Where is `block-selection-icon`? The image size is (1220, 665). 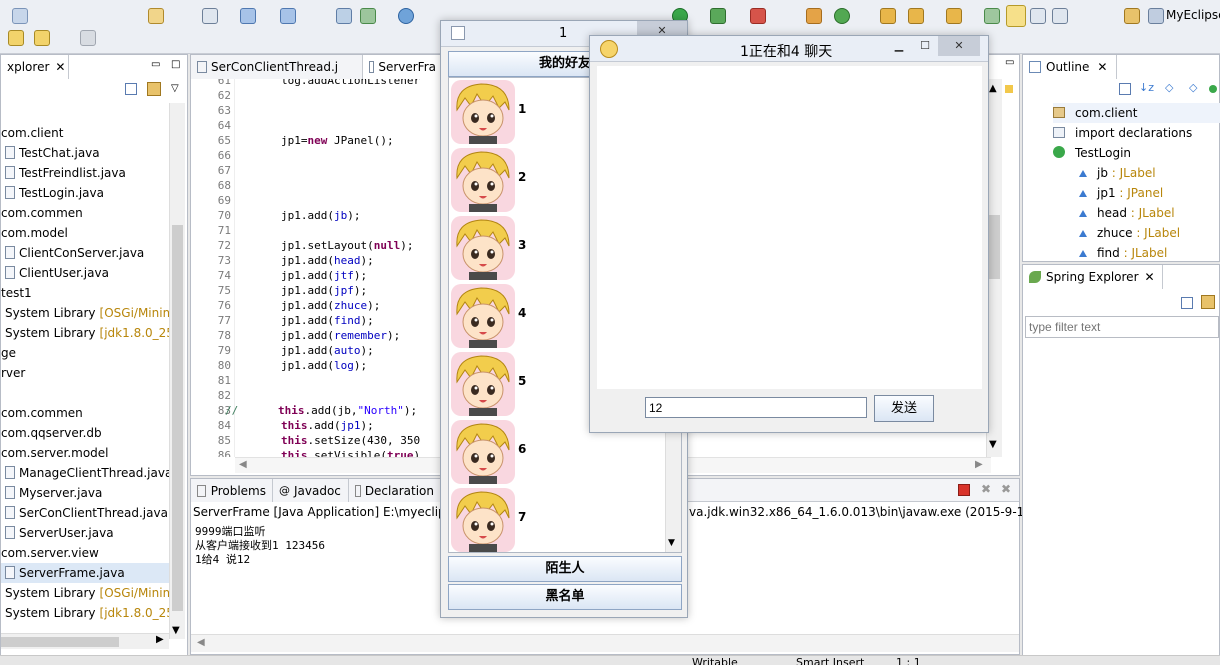
block-selection-icon is located at coordinates (1038, 16).